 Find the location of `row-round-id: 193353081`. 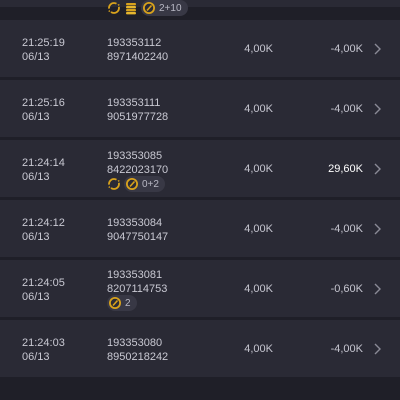

row-round-id: 193353081 is located at coordinates (135, 275).